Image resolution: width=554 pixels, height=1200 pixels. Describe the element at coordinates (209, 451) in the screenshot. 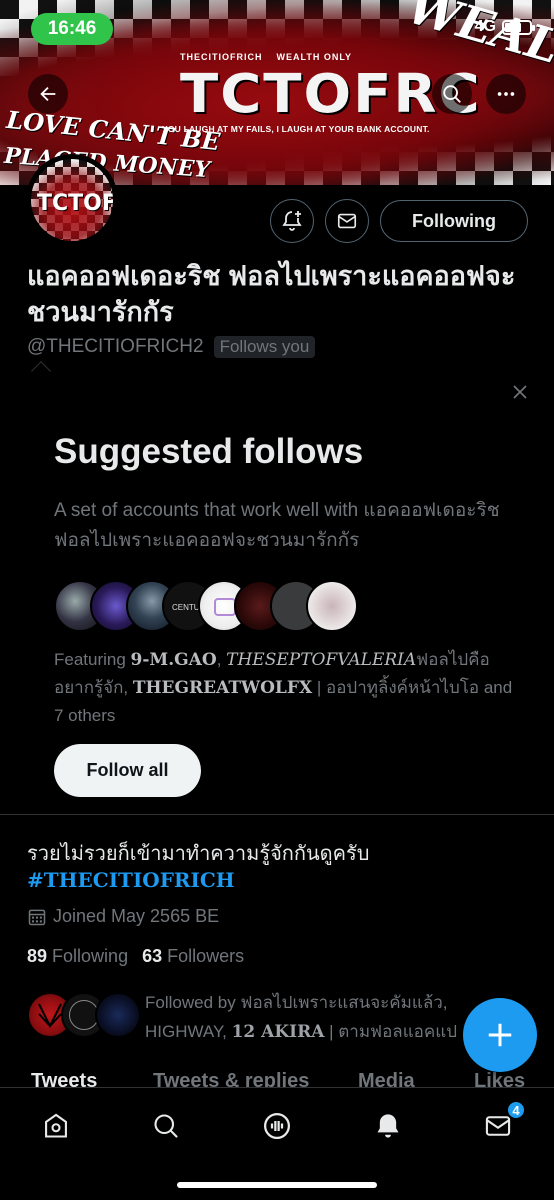

I see `suggested-follows-title: Suggested follows` at that location.